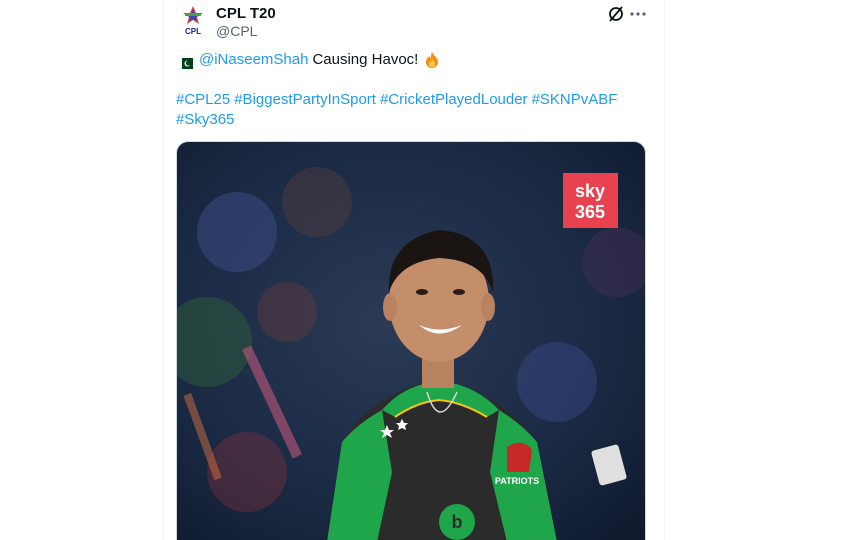  I want to click on avatar-text: CPL, so click(193, 31).